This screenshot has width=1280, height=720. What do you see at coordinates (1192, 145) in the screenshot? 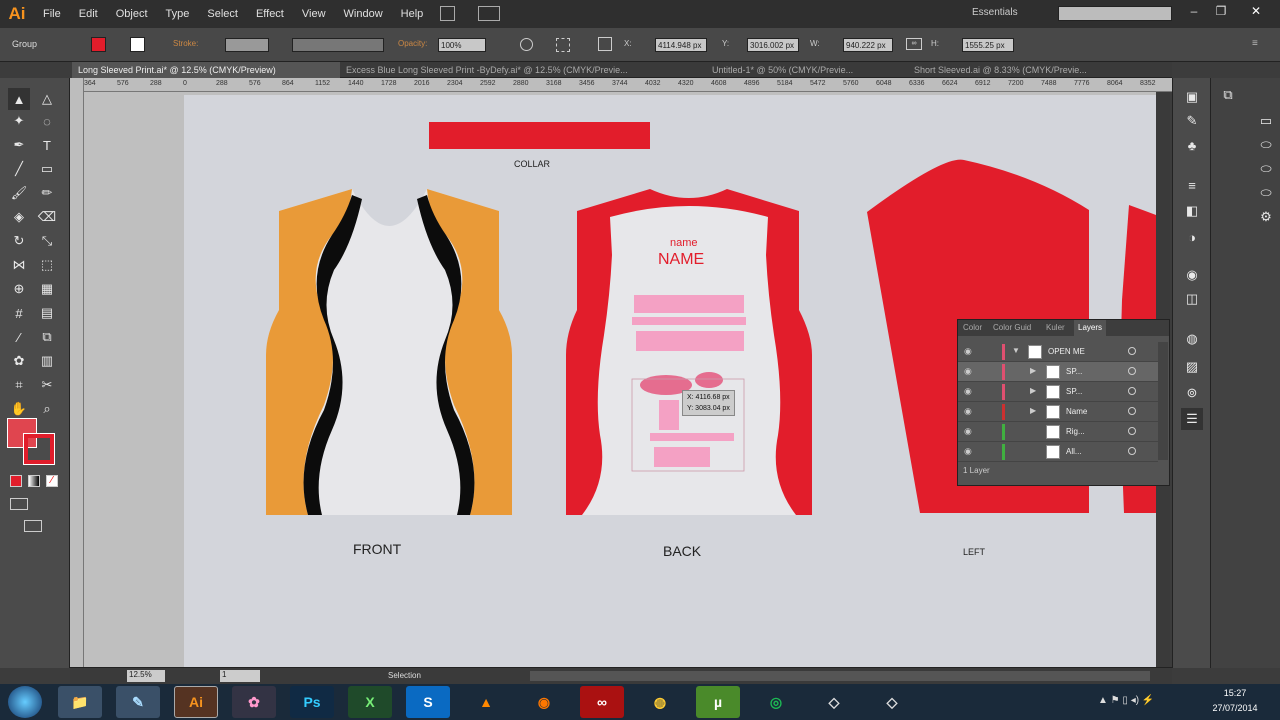
I see `symbols-icon: ♣` at bounding box center [1192, 145].